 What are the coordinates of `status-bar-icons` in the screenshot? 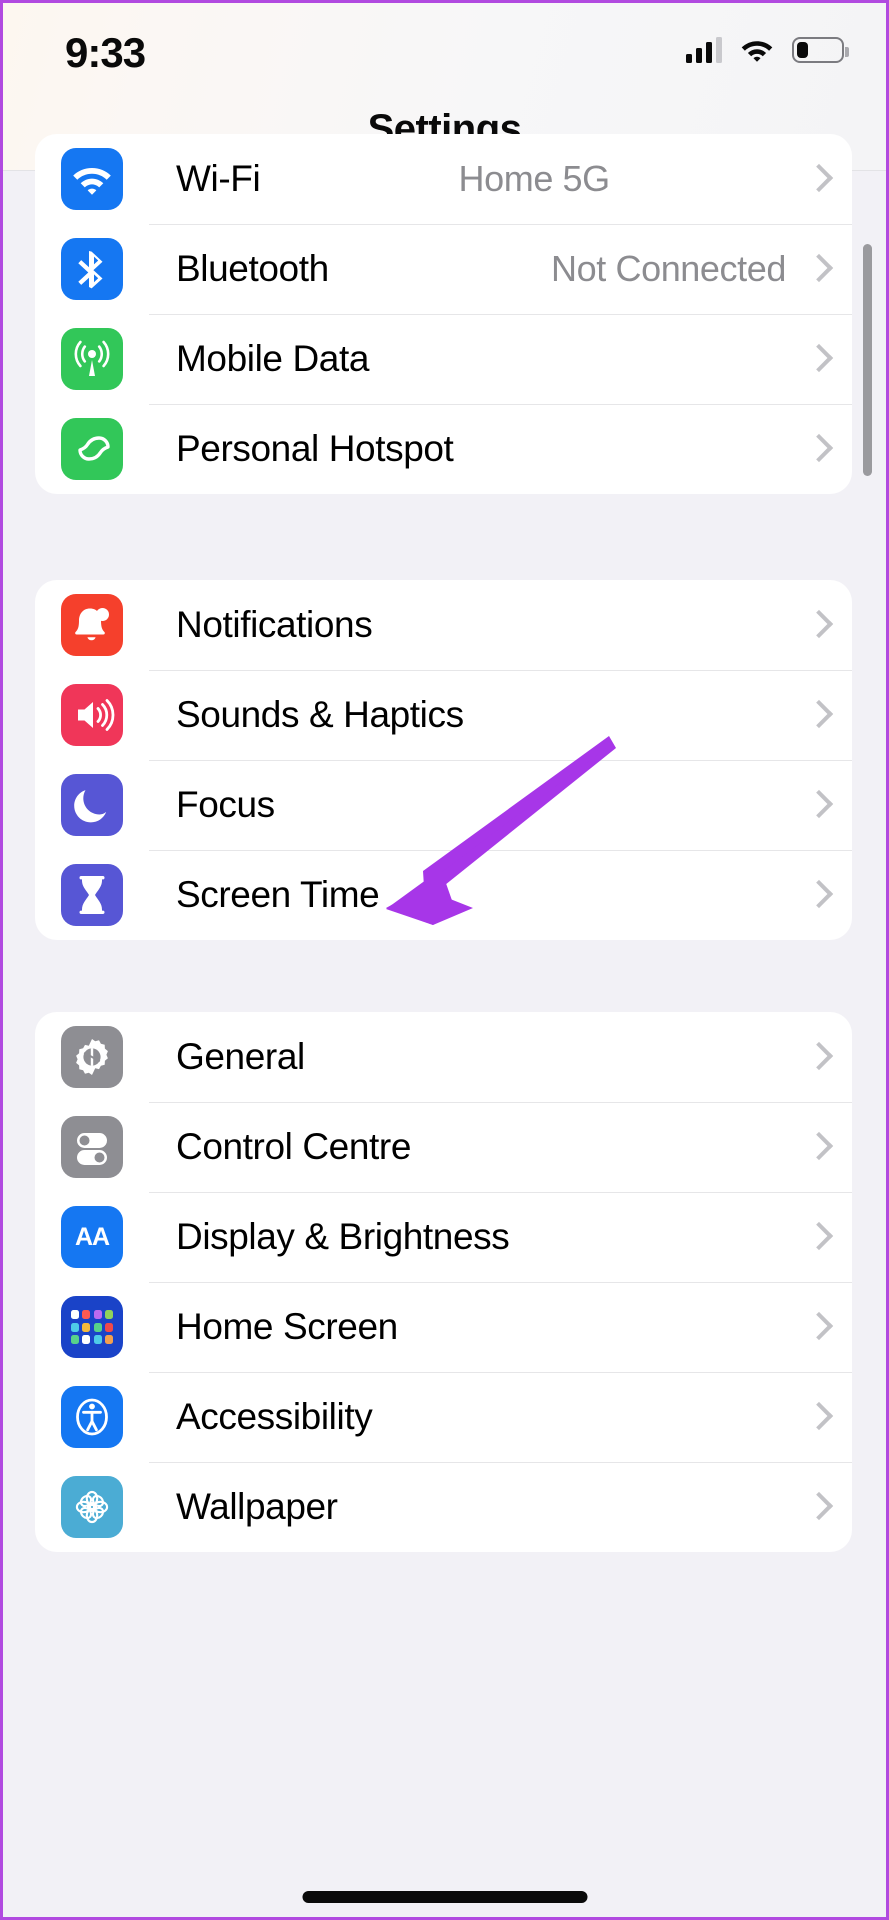 It's located at (767, 50).